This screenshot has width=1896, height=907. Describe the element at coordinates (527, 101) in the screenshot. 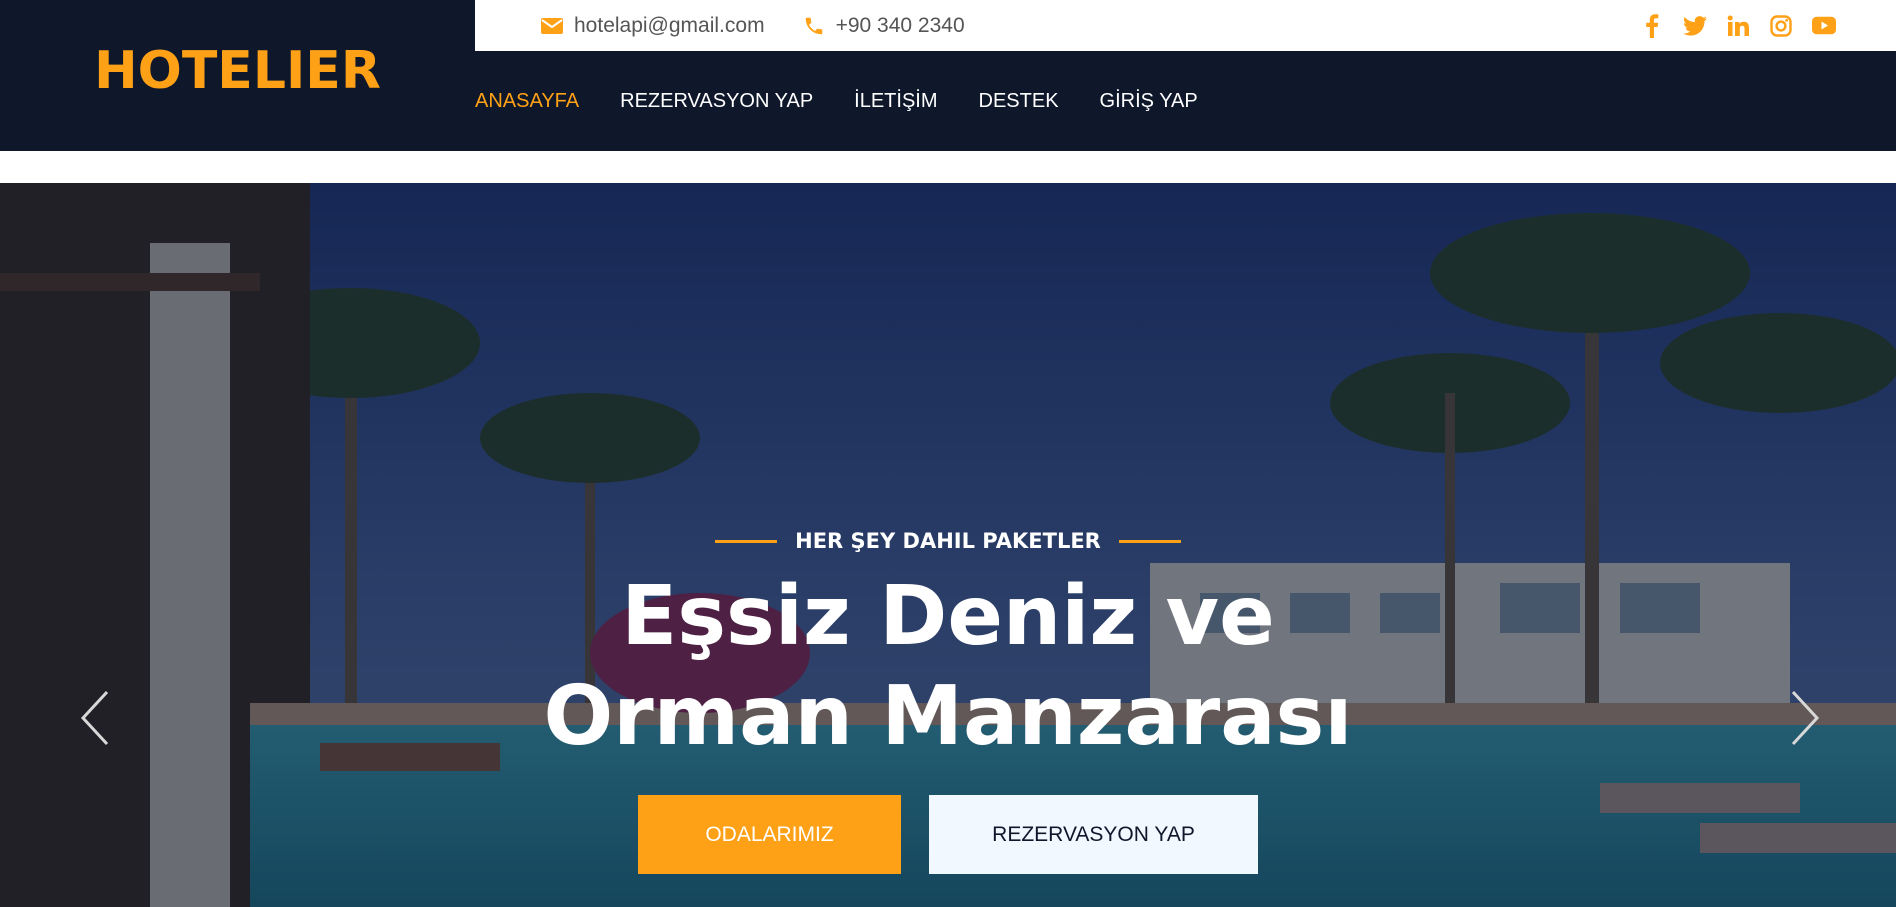

I see `nav-item-home: ANASAYFA` at that location.